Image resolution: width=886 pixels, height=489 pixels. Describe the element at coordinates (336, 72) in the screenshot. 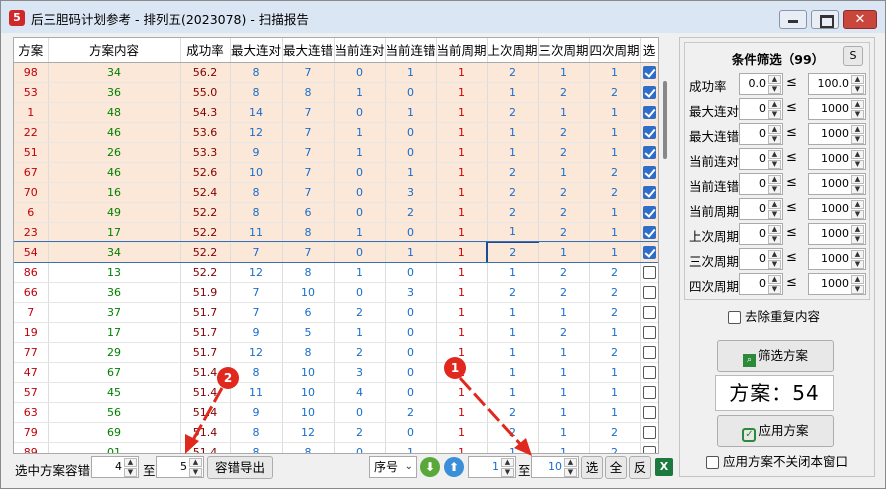

I see `table-row: 98 34 56.2 8 7 0 1 1 2 1 1` at that location.